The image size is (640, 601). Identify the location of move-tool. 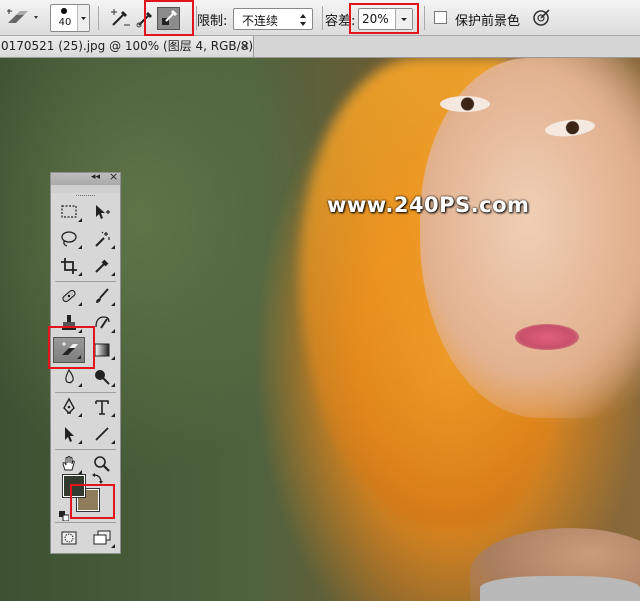
(102, 212).